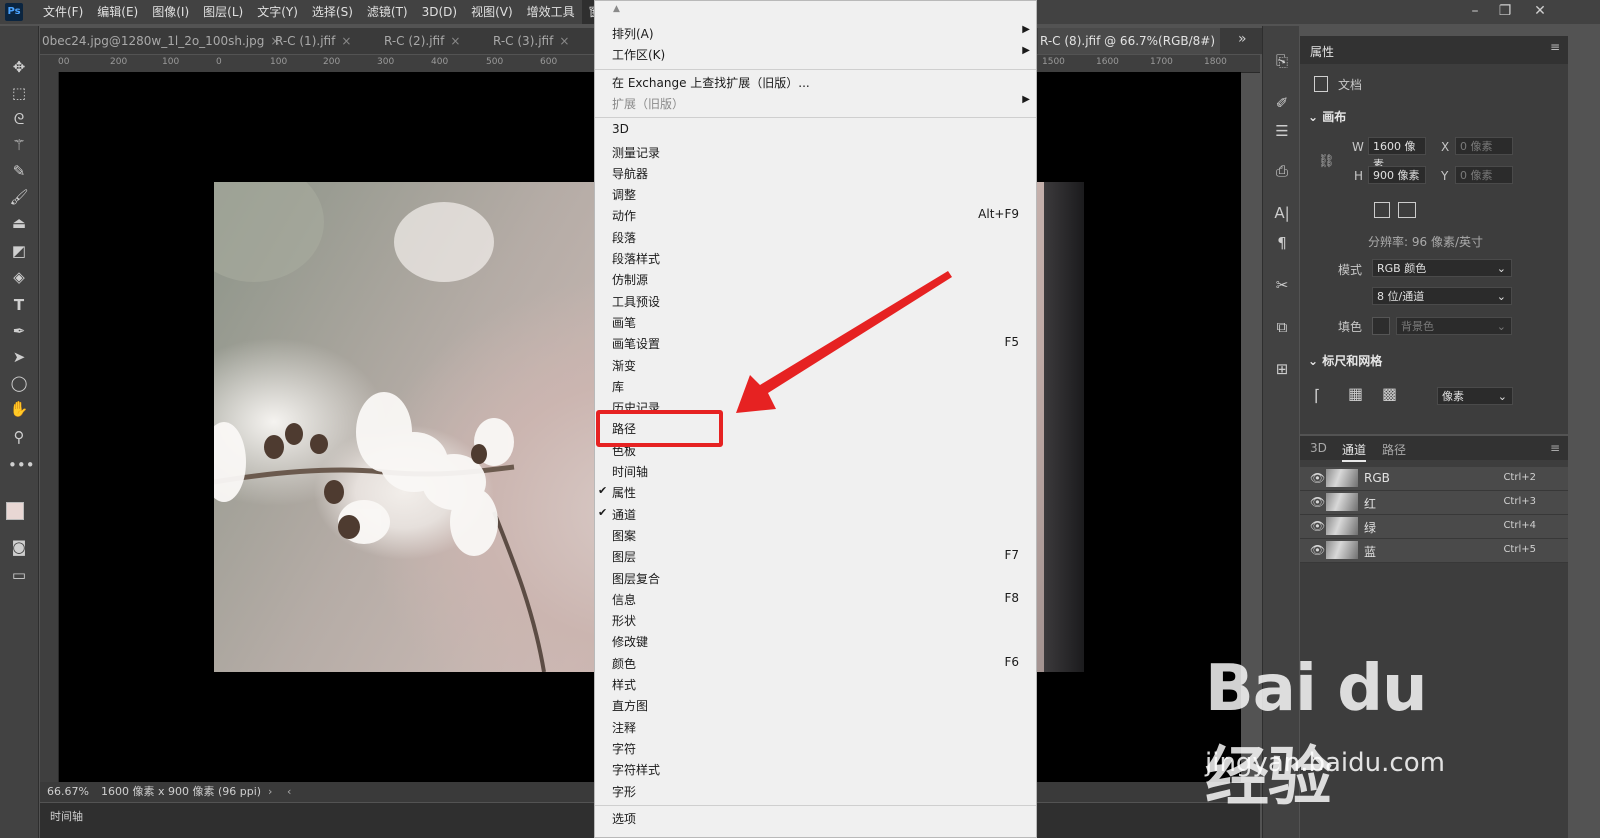 This screenshot has height=838, width=1600. What do you see at coordinates (1407, 210) in the screenshot?
I see `landscape-orientation-icon` at bounding box center [1407, 210].